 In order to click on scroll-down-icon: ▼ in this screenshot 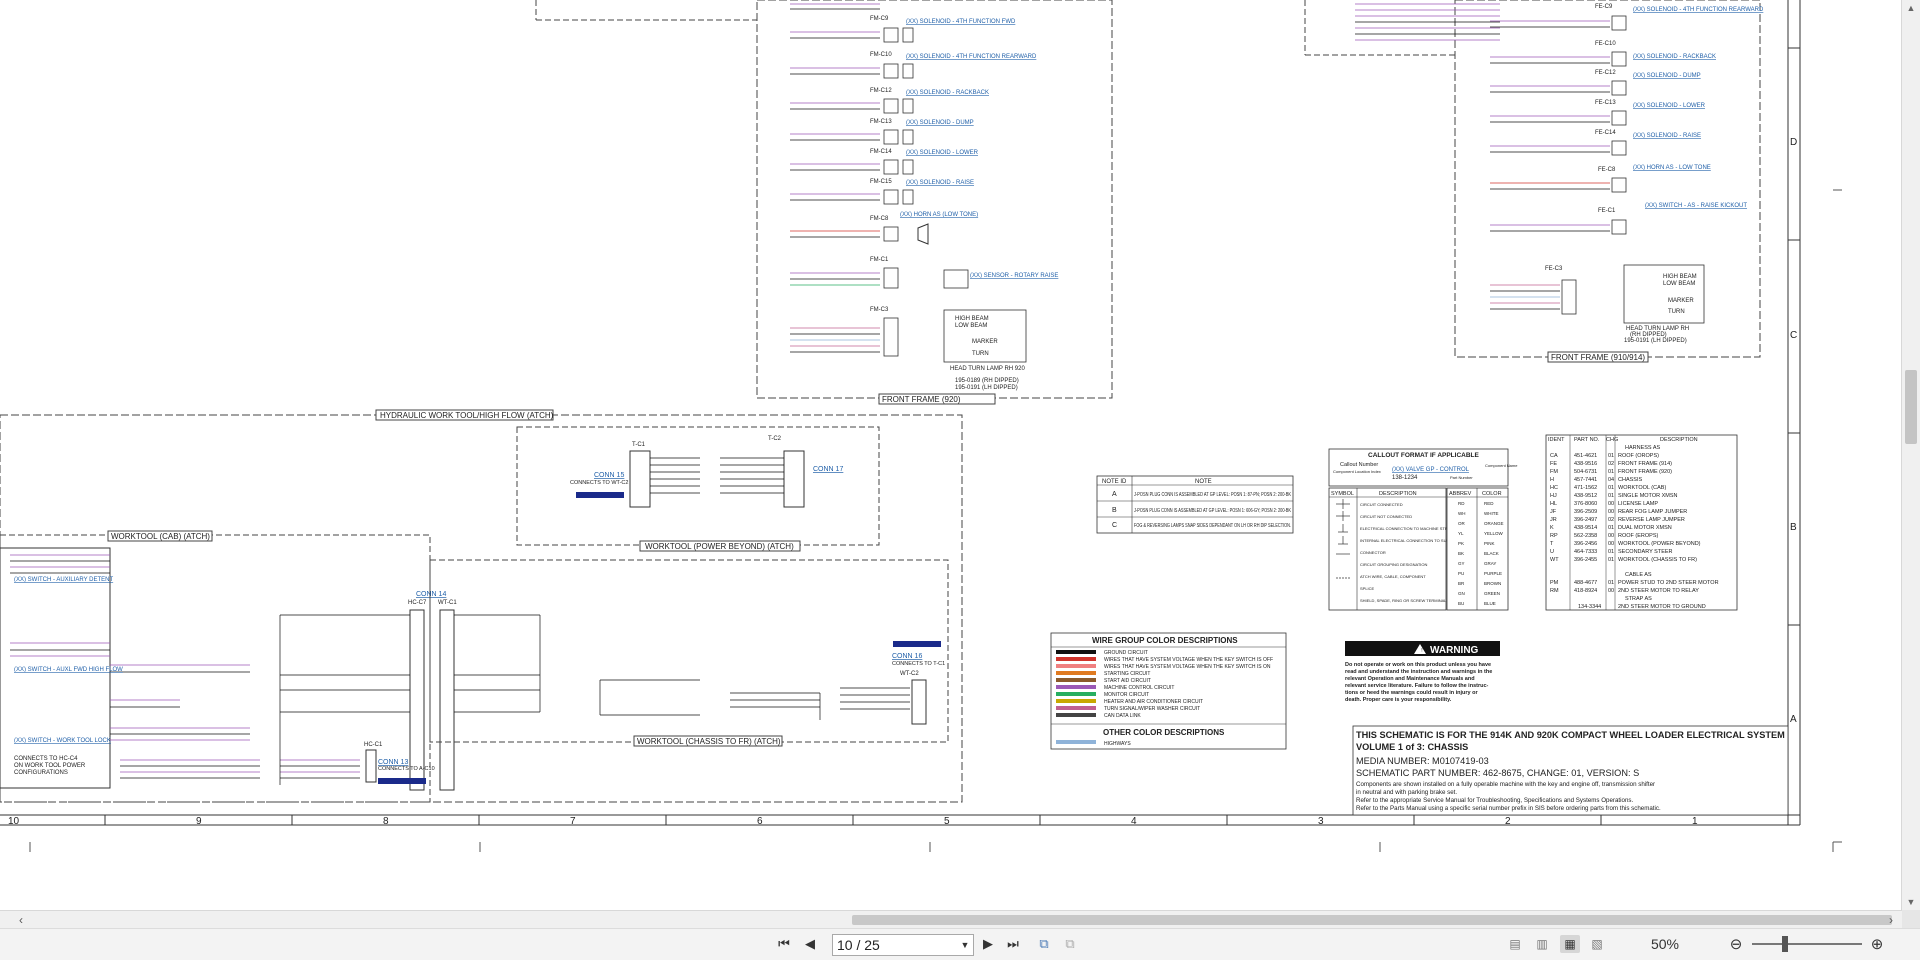, I will do `click(1911, 902)`.